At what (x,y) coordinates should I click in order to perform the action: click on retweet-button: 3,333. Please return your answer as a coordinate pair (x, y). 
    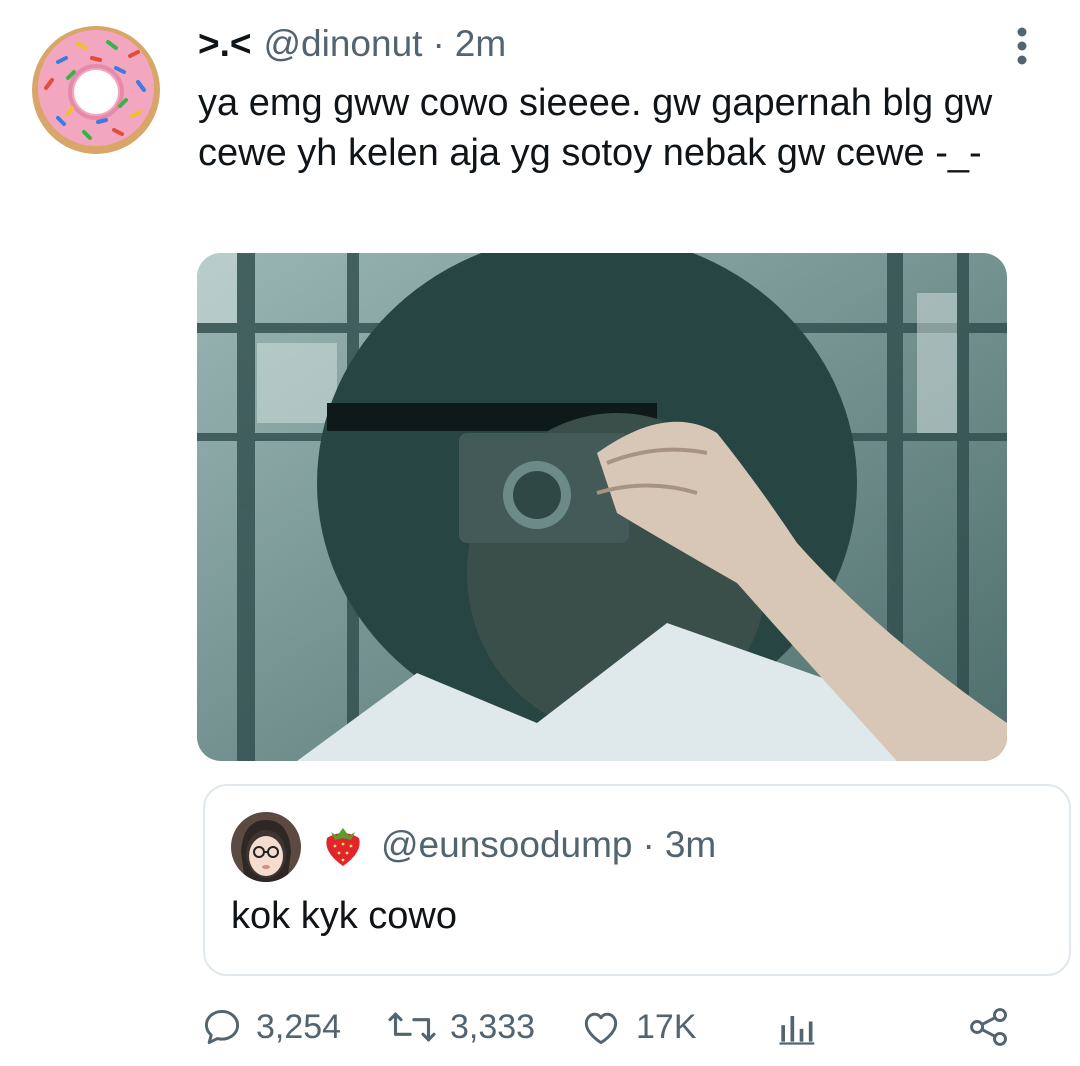
    Looking at the image, I should click on (460, 1027).